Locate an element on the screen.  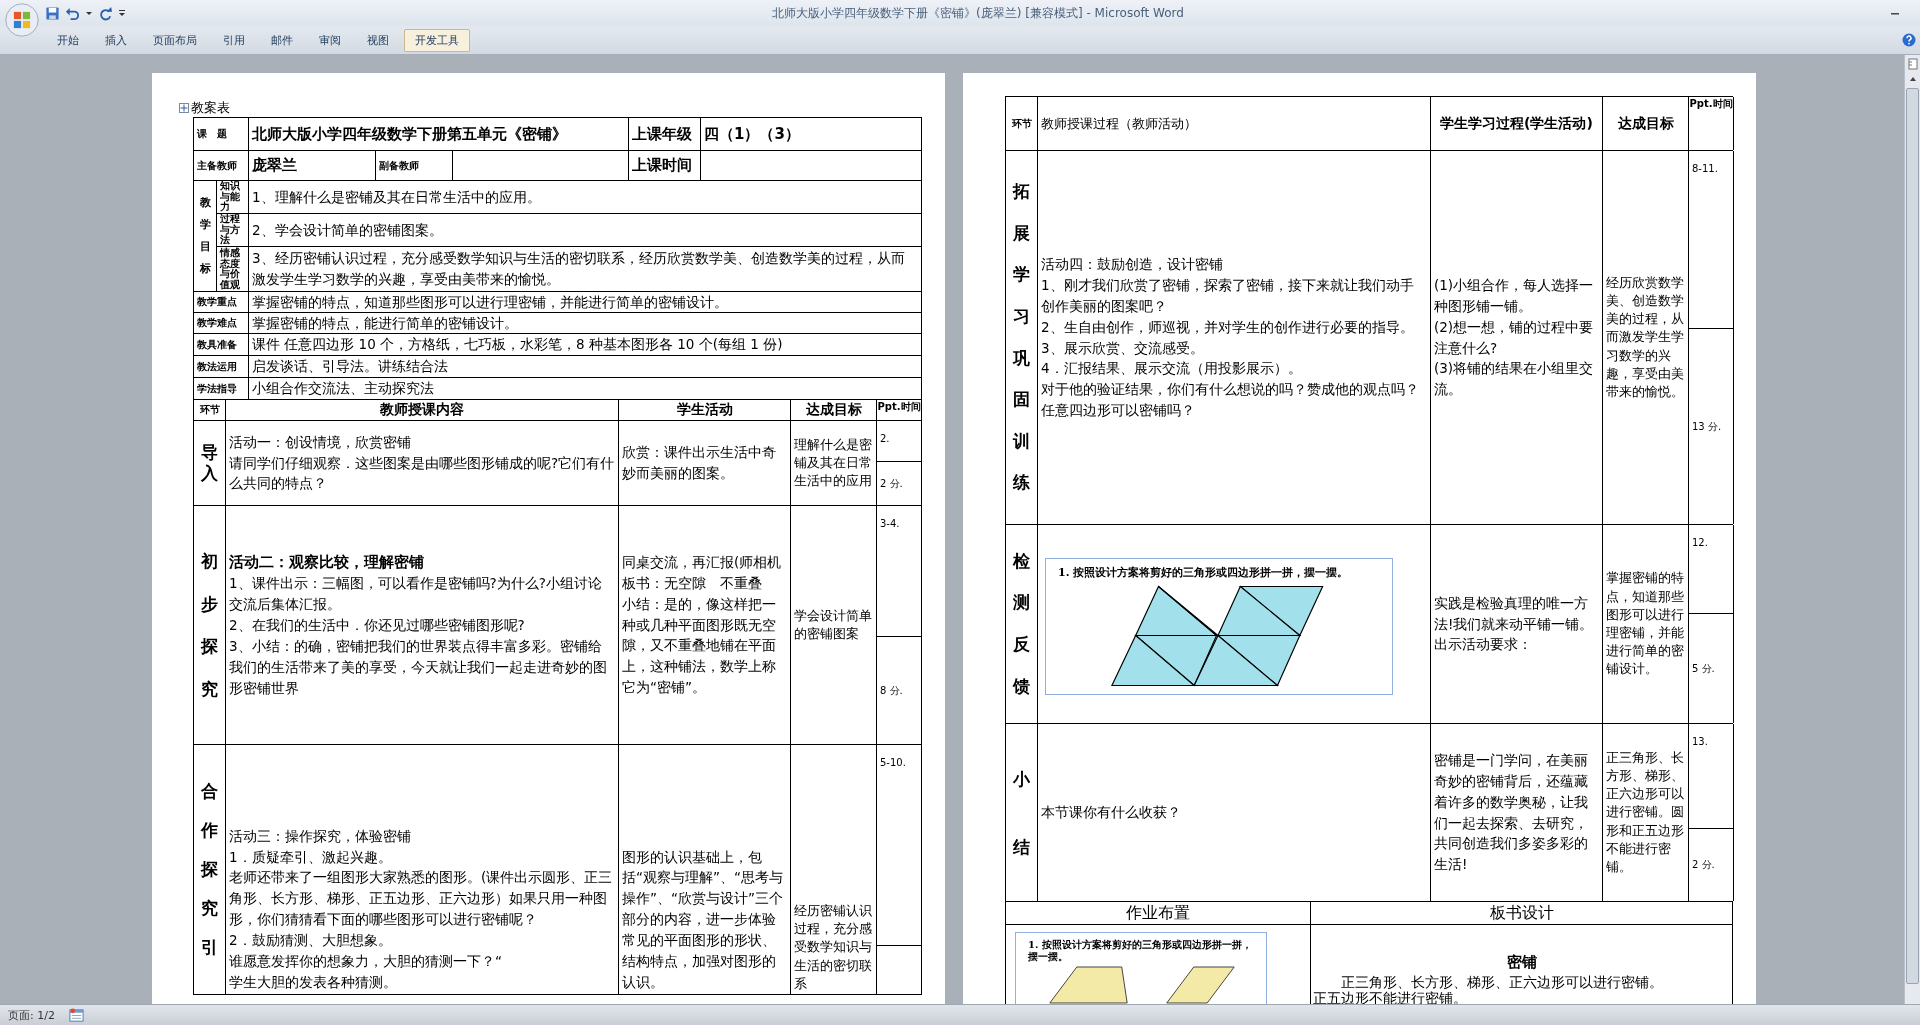
lesson-text: 1、课件出示：三幅图，可以看作是密铺吗?为什么?小组讨论交流后集体汇报。 is located at coordinates (416, 594).